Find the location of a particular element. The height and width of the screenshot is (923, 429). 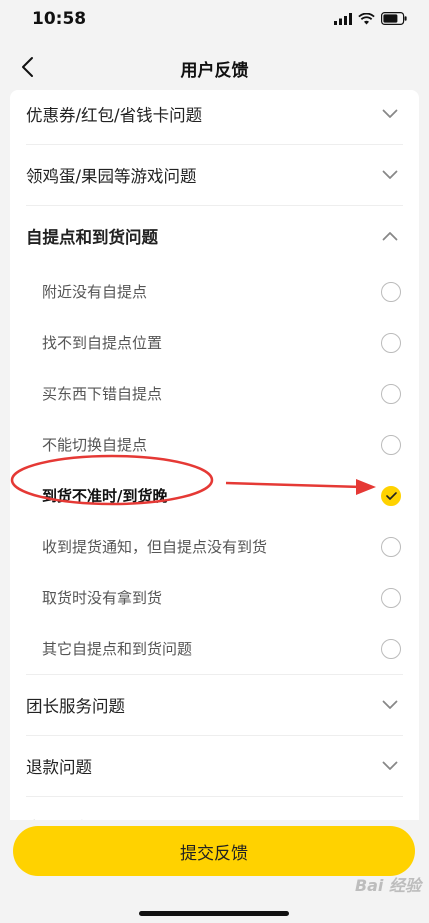

nav-bar: 用户反馈 is located at coordinates (214, 67).